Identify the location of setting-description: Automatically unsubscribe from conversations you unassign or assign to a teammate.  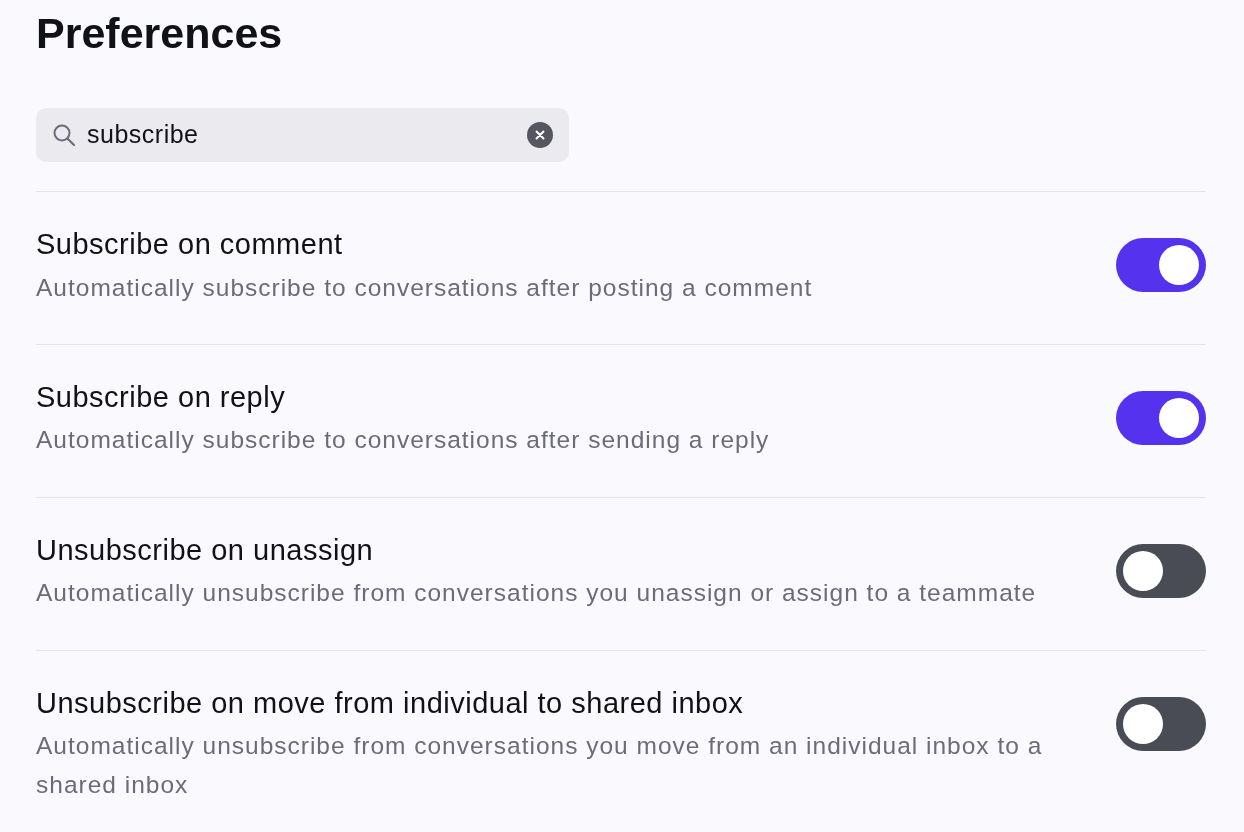
(536, 593).